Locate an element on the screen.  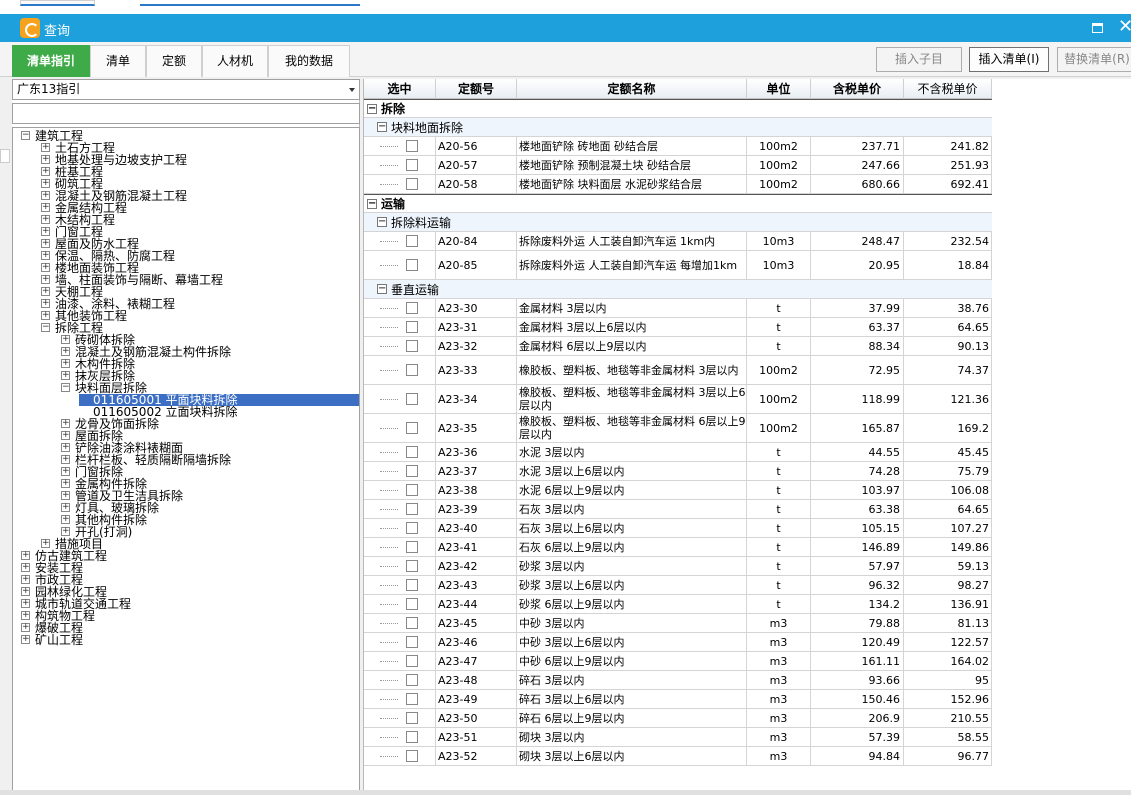
table-row: A23-46 中砂 3层以上6层以内 m3 120.49 122.57 is located at coordinates (678, 642).